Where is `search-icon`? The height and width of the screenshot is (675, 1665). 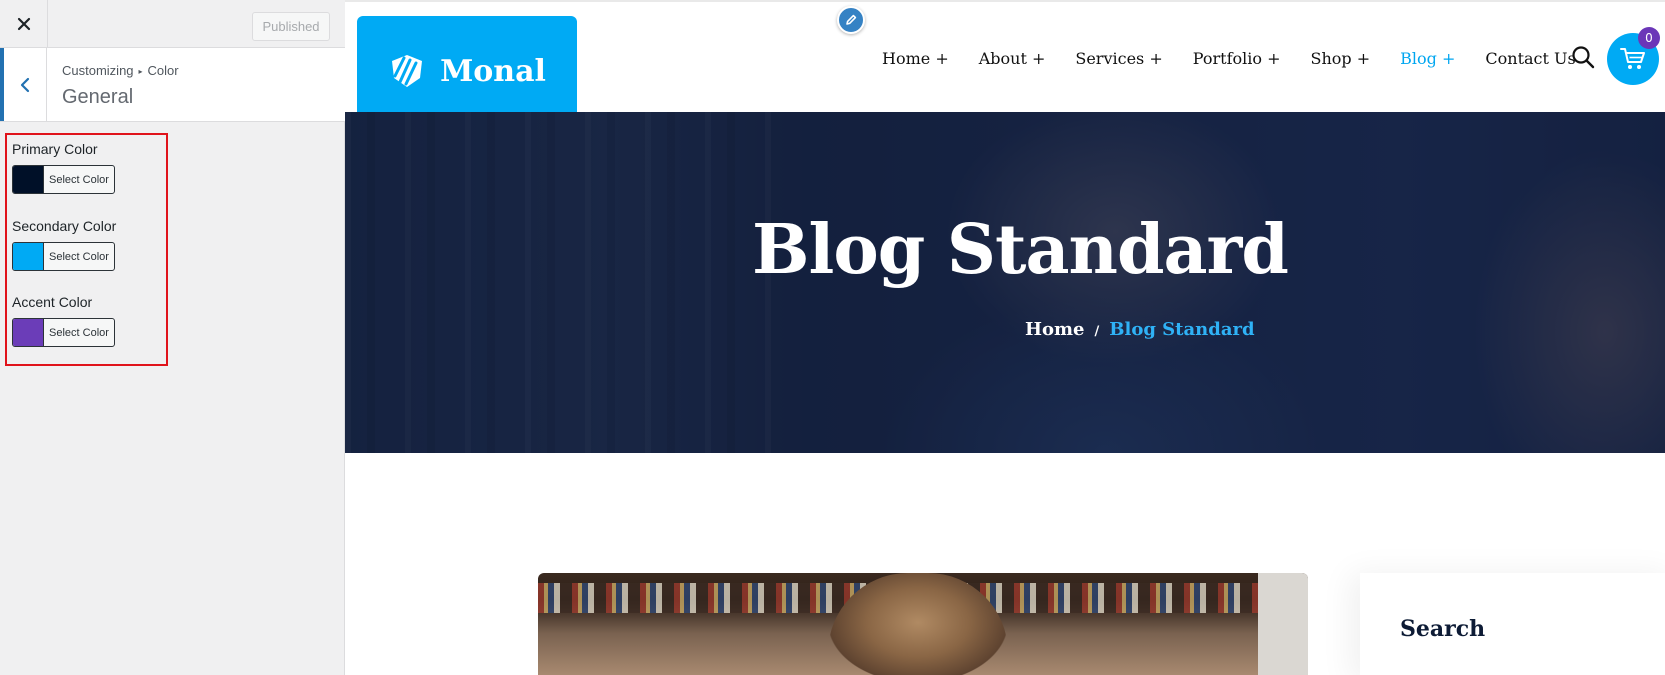 search-icon is located at coordinates (1583, 57).